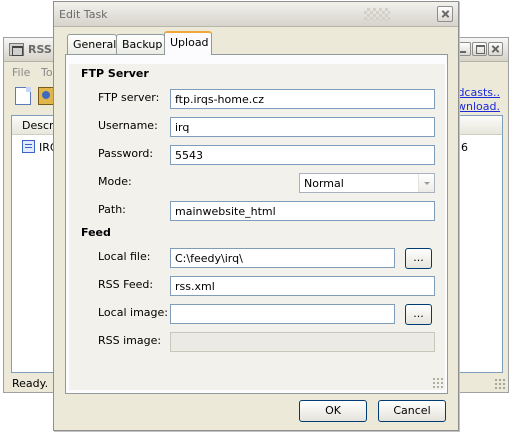 The width and height of the screenshot is (511, 433). I want to click on feed-section-title: Feed, so click(96, 232).